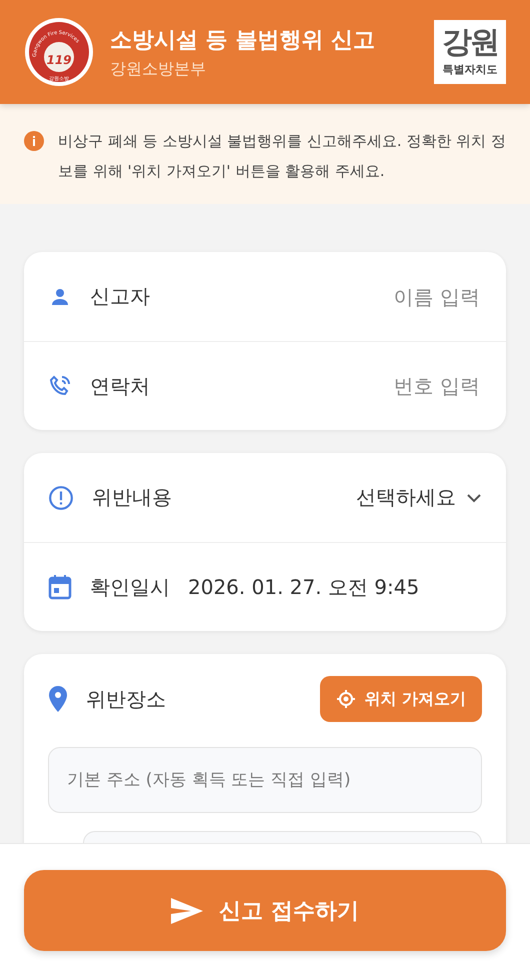 The height and width of the screenshot is (963, 530). Describe the element at coordinates (325, 386) in the screenshot. I see `text-input: 번호 입력` at that location.